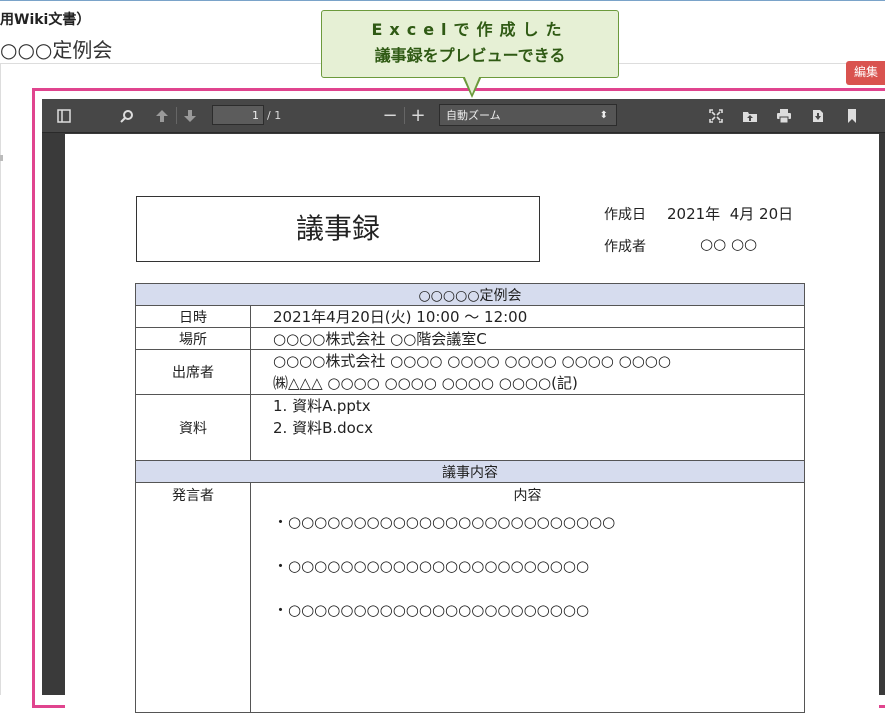 The image size is (885, 714). Describe the element at coordinates (527, 427) in the screenshot. I see `materials-value: 1. 資料A.pptx 2. 資料B.docx` at that location.